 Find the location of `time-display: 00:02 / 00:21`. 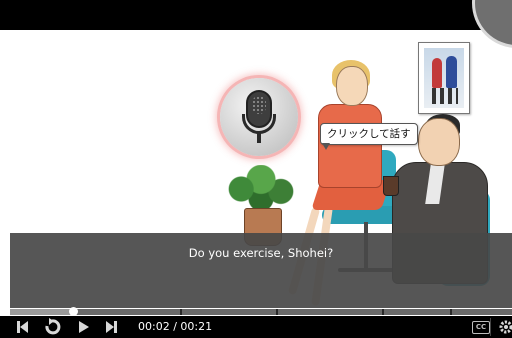

time-display: 00:02 / 00:21 is located at coordinates (175, 326).